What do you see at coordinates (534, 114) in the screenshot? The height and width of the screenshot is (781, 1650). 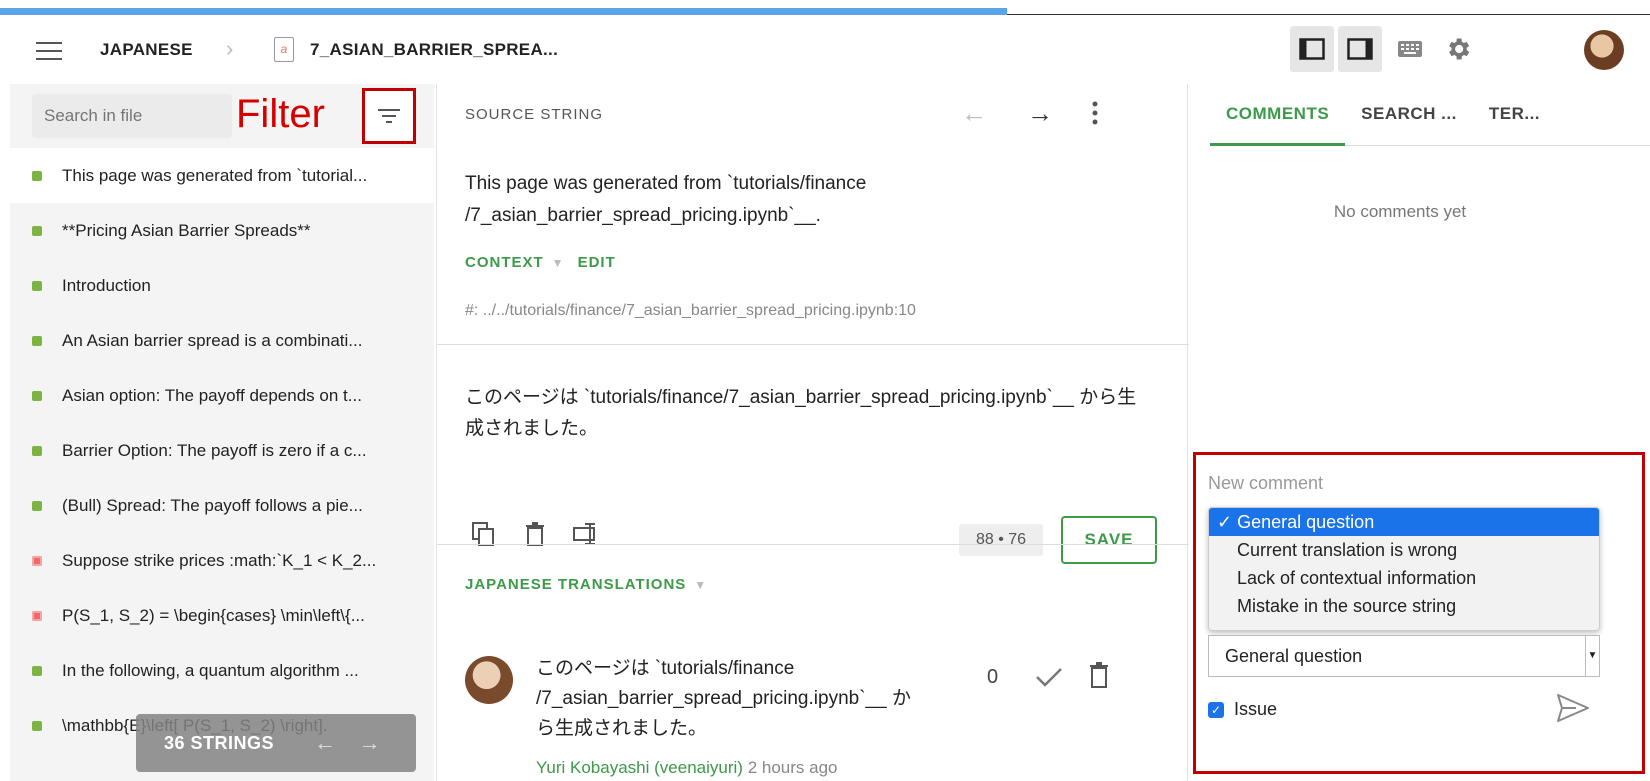 I see `source-string-label: SOURCE STRING` at bounding box center [534, 114].